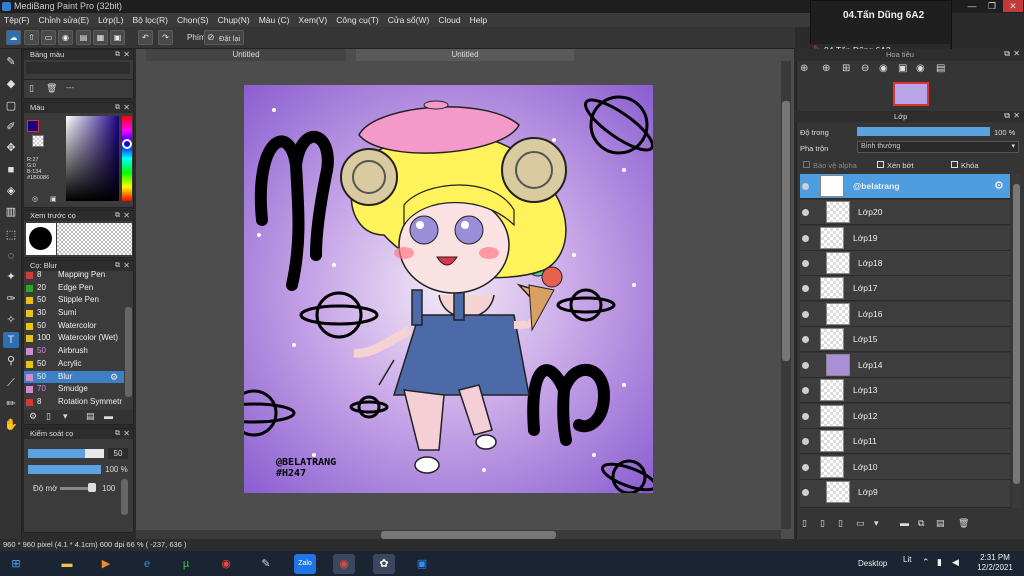 This screenshot has height=576, width=1024. What do you see at coordinates (905, 417) in the screenshot?
I see `layer-row: Lớp12` at bounding box center [905, 417].